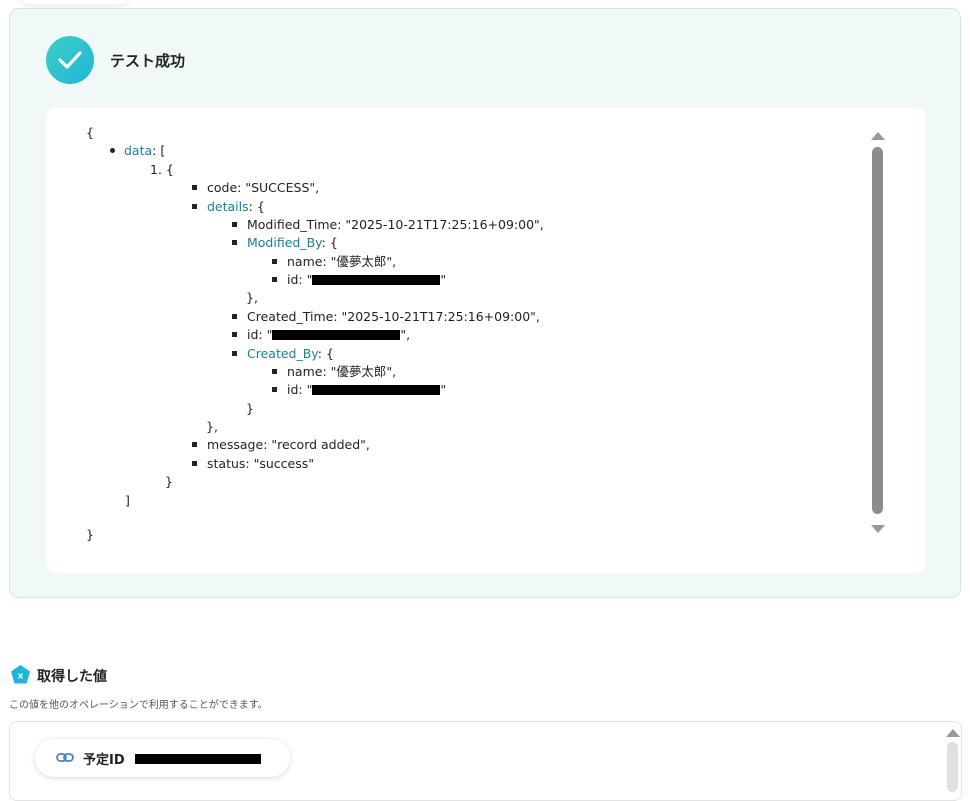 The width and height of the screenshot is (970, 801). I want to click on json-line: 1. {, so click(162, 169).